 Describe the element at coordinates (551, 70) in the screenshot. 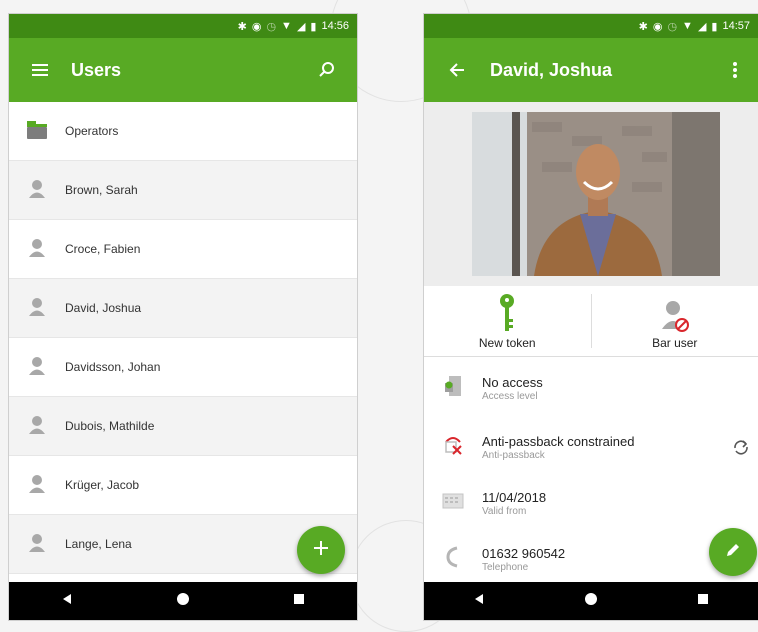

I see `page-title: David, Joshua` at that location.